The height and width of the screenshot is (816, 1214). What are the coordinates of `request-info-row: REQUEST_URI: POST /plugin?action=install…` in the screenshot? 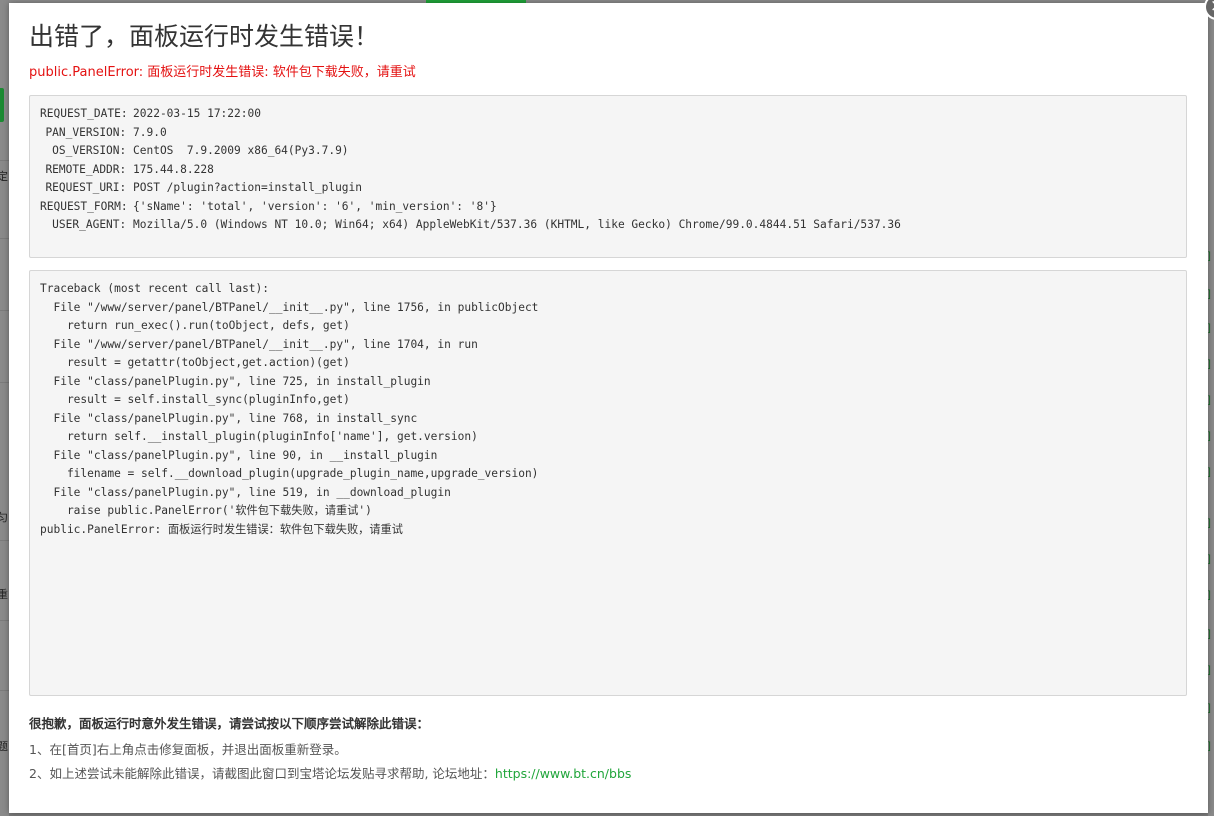 It's located at (608, 188).